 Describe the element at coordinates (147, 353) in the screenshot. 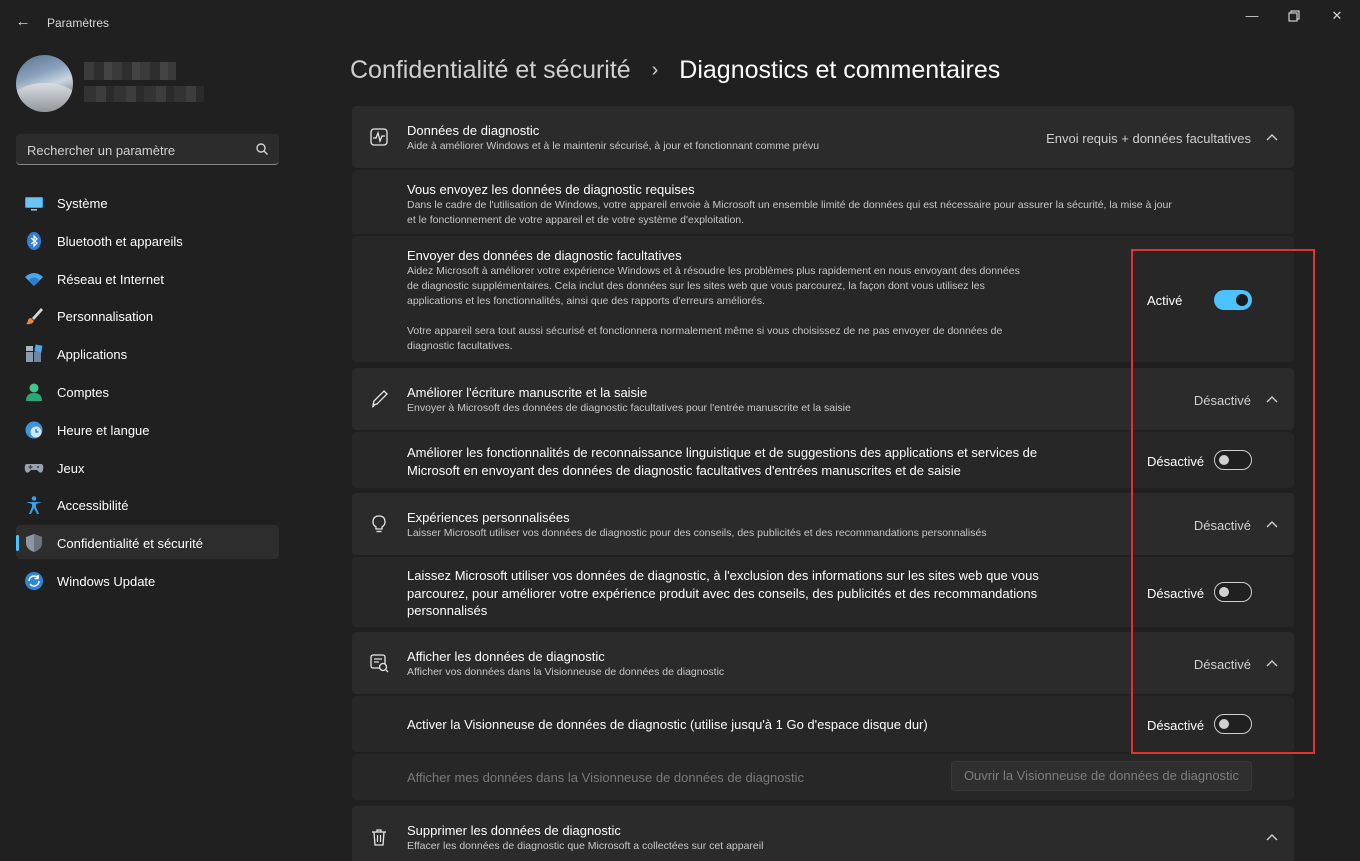

I see `sidebar-item-applications: Applications` at that location.